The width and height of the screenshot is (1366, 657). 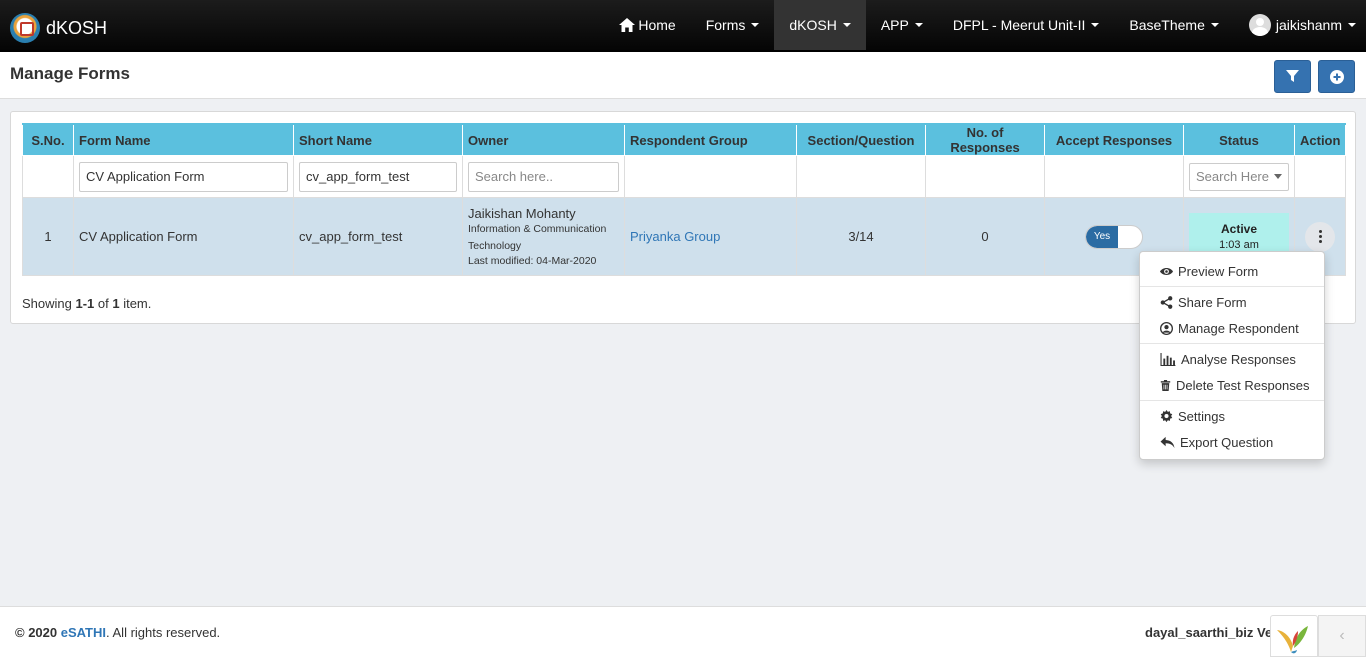 I want to click on menu-item-label: Delete Test Responses, so click(x=1243, y=385).